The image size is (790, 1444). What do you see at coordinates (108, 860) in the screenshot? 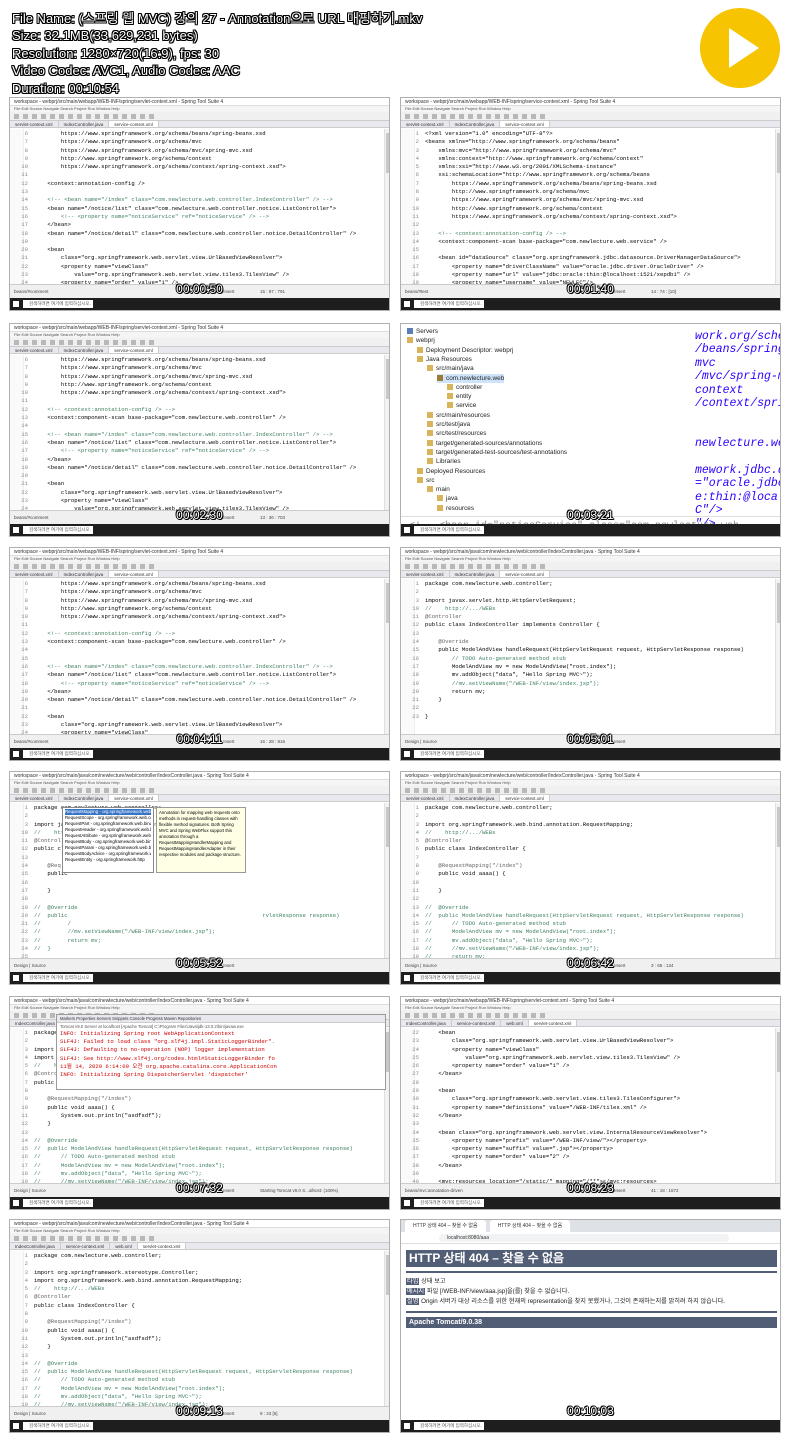
I see `autocomplete-item: RequestEntity - org.springframework.http` at bounding box center [108, 860].